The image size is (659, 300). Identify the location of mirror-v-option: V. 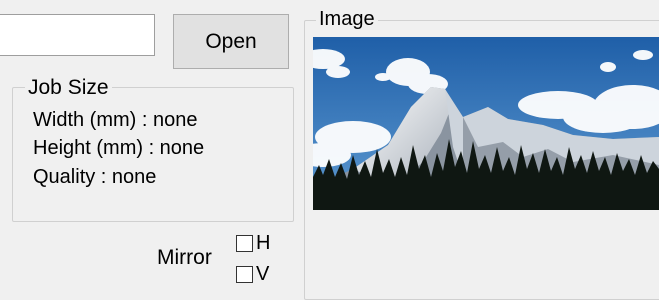
(252, 274).